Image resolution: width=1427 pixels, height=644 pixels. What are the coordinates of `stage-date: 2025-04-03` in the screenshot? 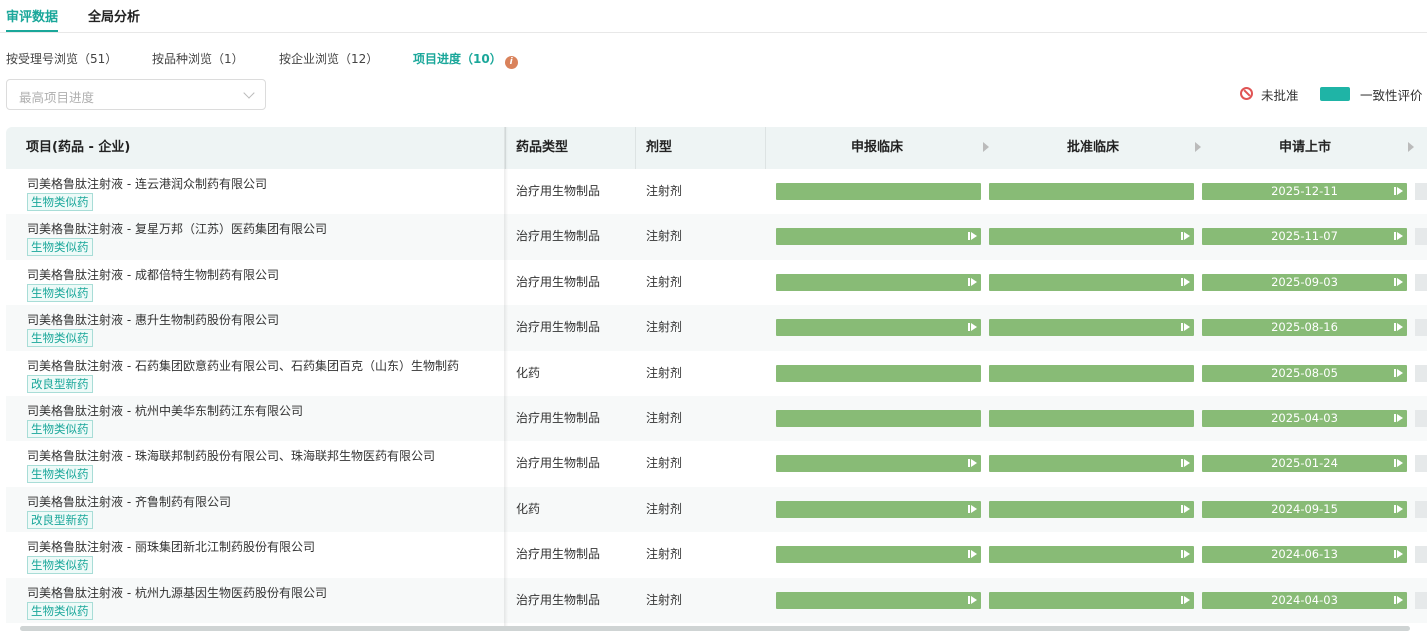 It's located at (1304, 418).